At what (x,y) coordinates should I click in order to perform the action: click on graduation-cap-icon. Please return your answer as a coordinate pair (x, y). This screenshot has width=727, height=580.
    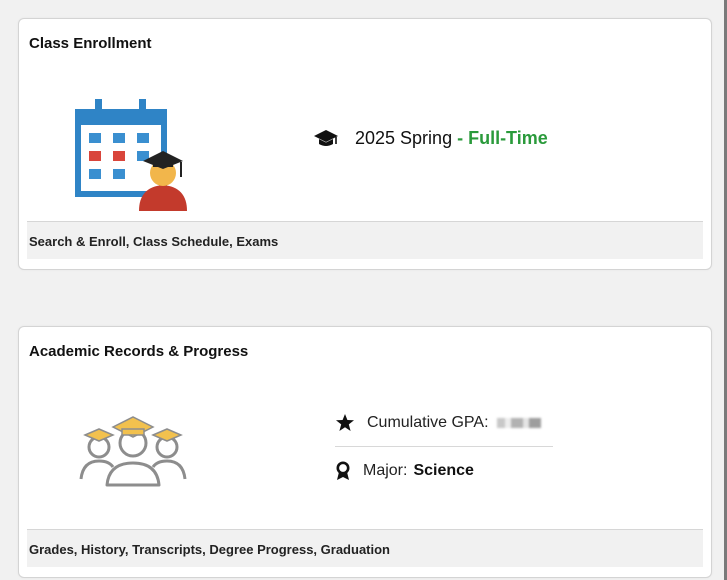
    Looking at the image, I should click on (326, 137).